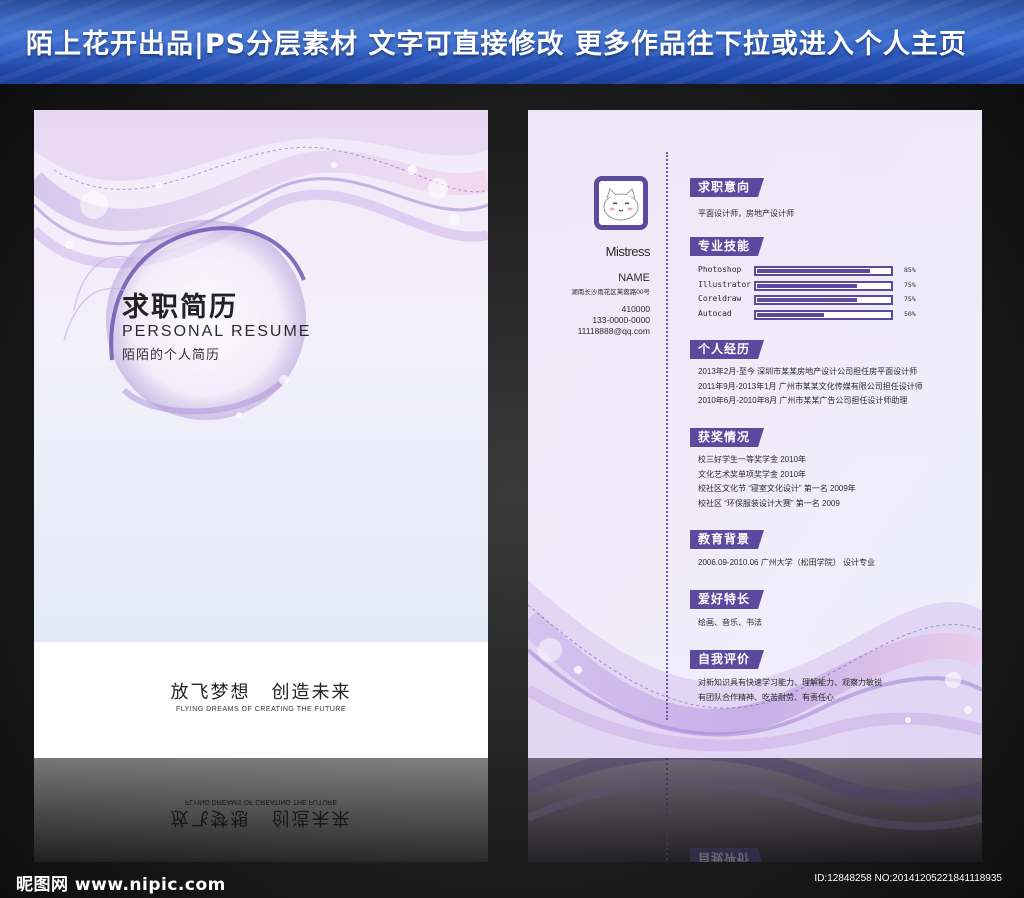 The width and height of the screenshot is (1024, 898). What do you see at coordinates (628, 251) in the screenshot?
I see `profile-name: Mistress` at bounding box center [628, 251].